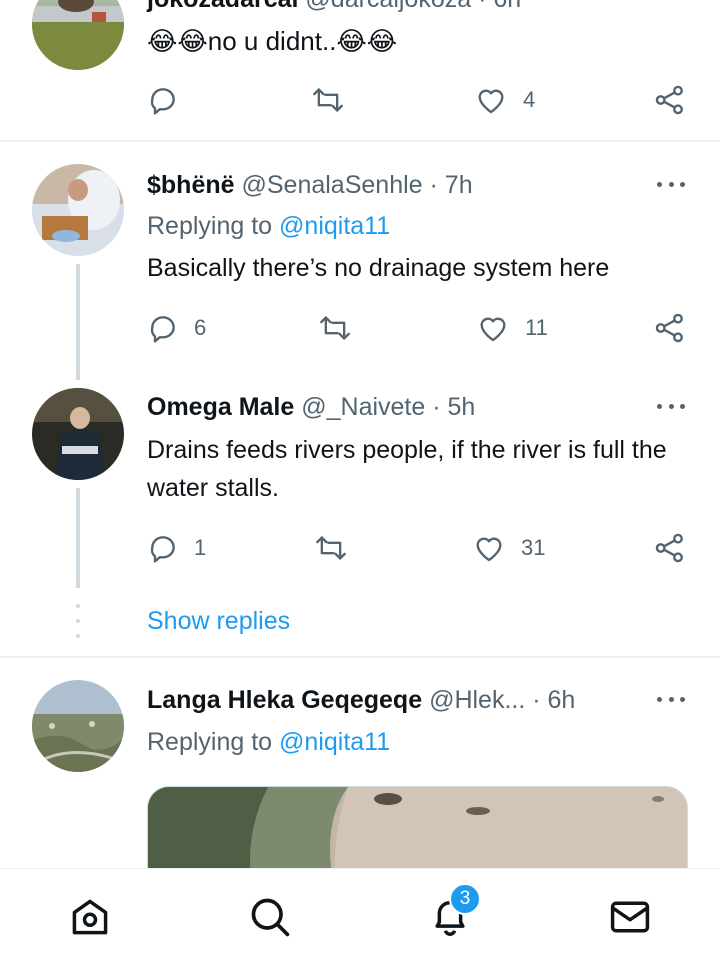  I want to click on show-replies-link: Show replies, so click(218, 621).